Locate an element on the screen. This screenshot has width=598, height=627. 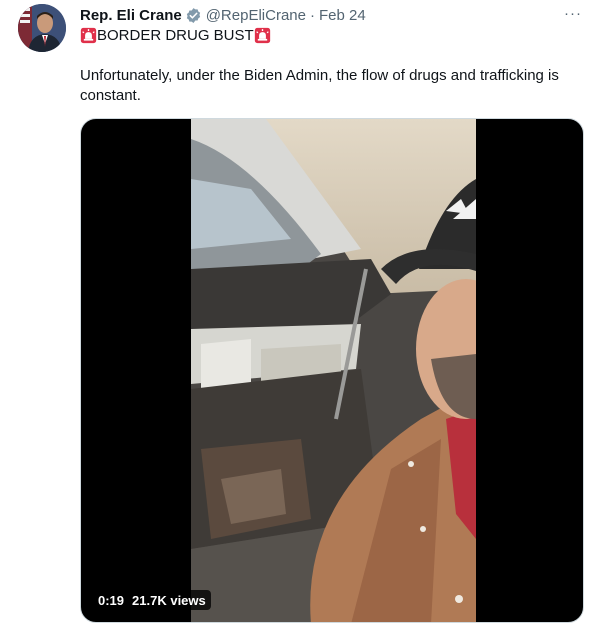
tweet-headline-line: BORDER DRUG BUST is located at coordinates (175, 35).